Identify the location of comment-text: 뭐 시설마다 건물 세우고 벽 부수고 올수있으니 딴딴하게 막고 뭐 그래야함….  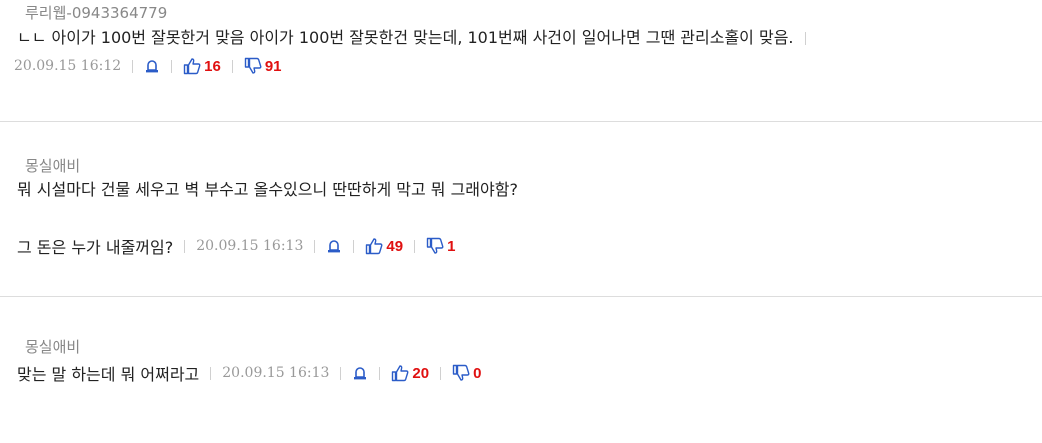
(267, 189).